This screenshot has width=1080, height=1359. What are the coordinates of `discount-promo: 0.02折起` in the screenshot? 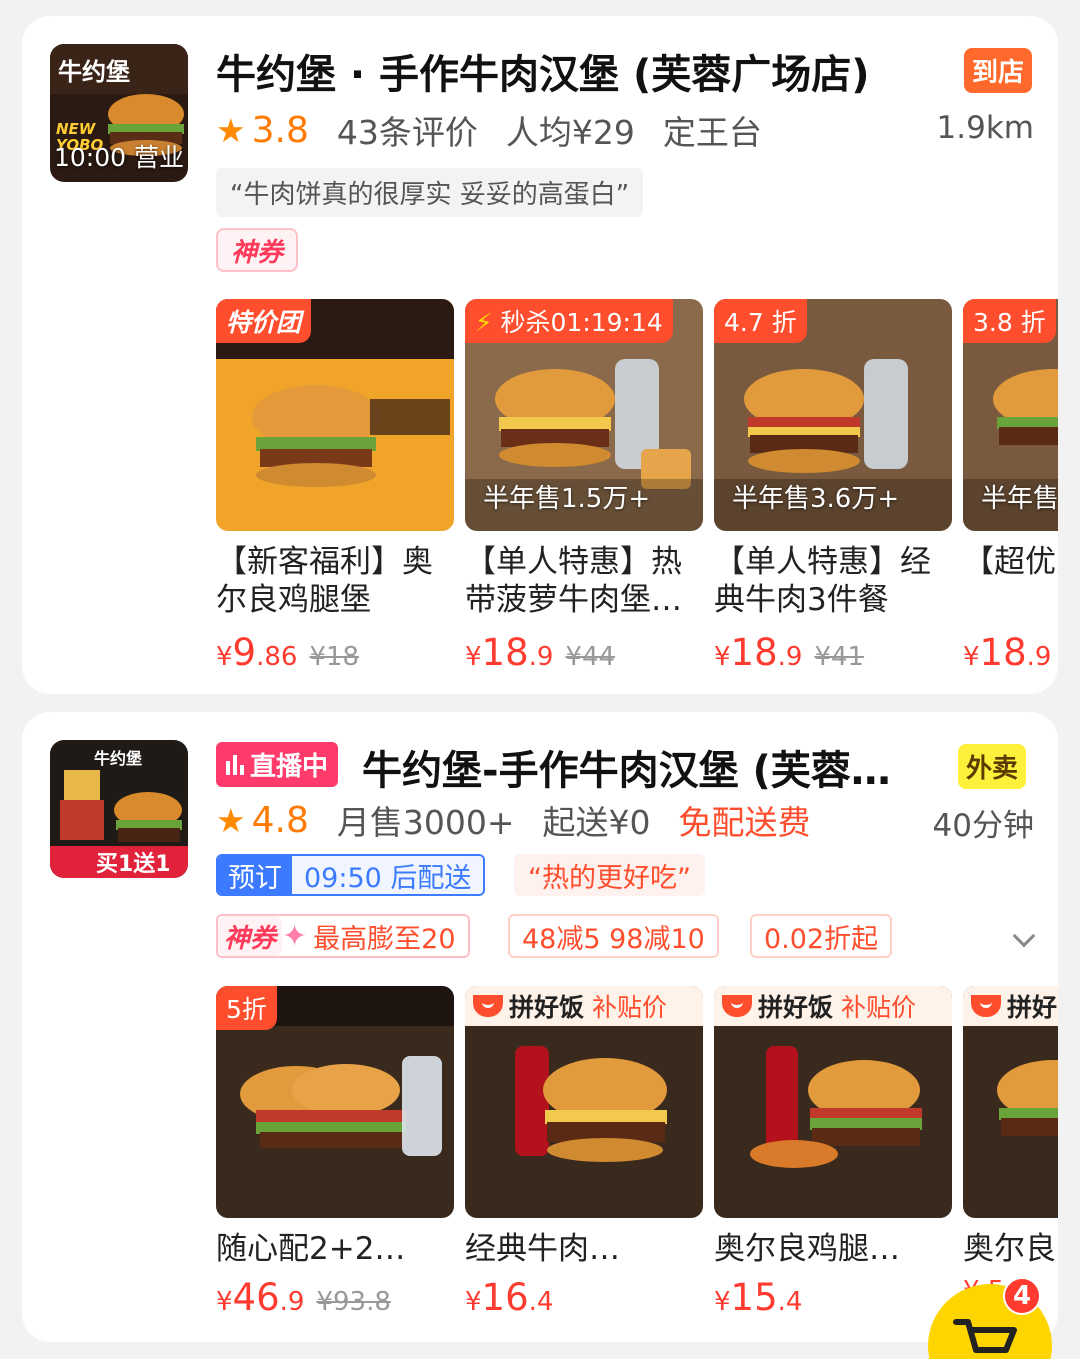 It's located at (821, 936).